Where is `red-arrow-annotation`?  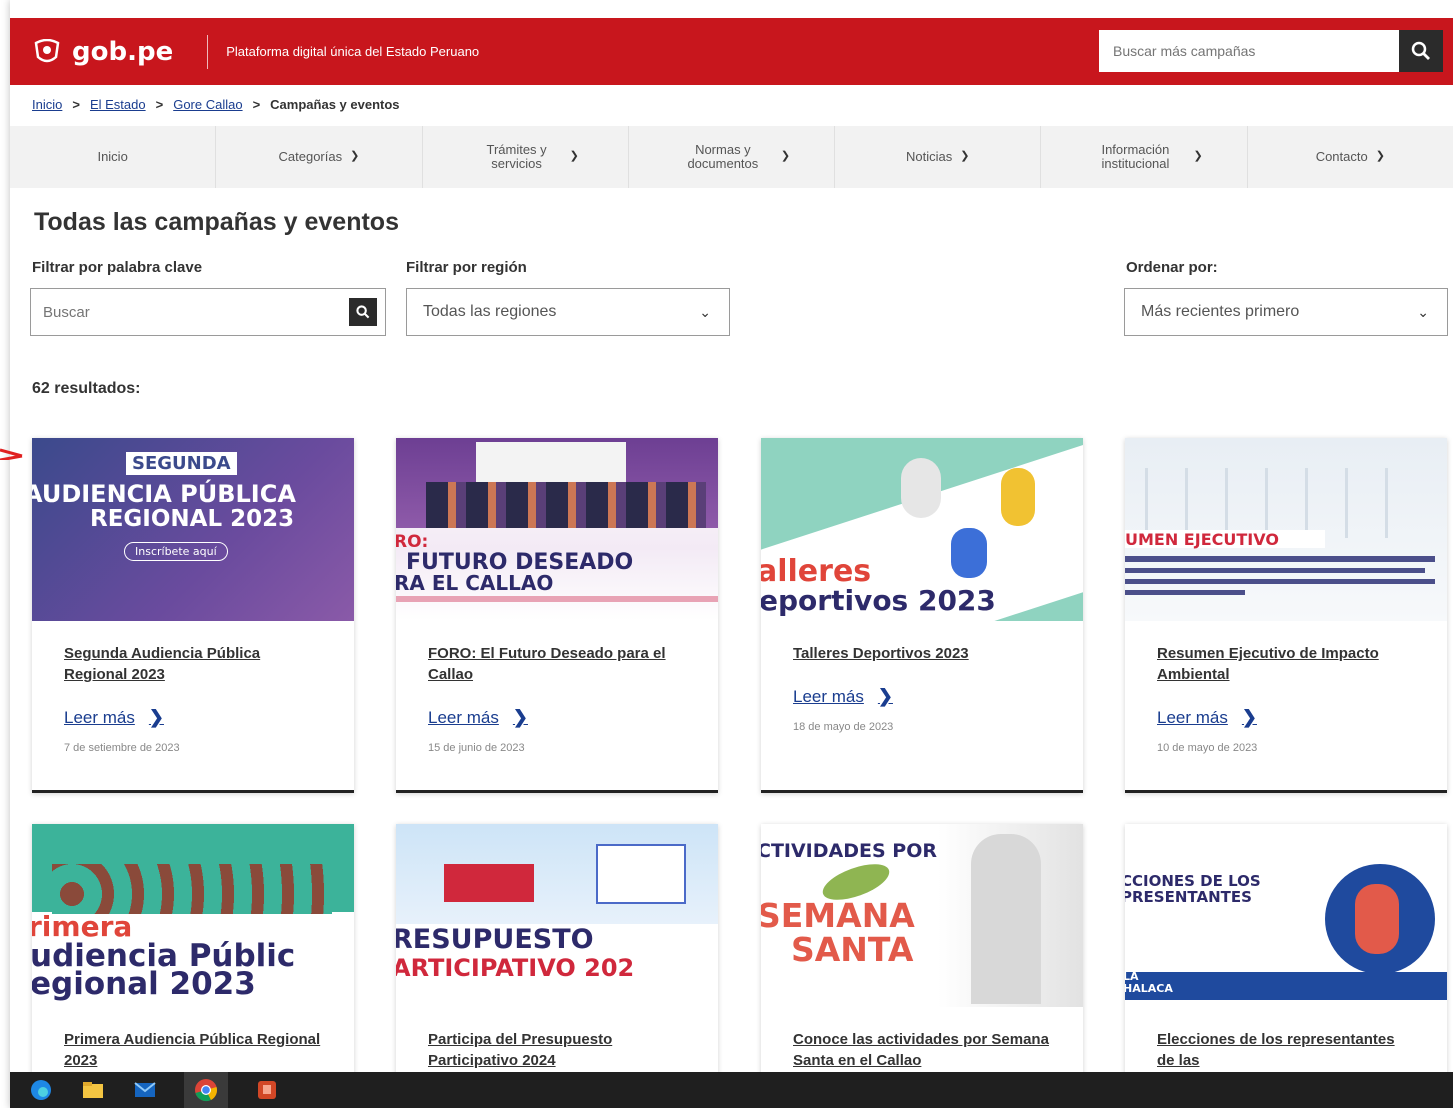
red-arrow-annotation is located at coordinates (11, 454).